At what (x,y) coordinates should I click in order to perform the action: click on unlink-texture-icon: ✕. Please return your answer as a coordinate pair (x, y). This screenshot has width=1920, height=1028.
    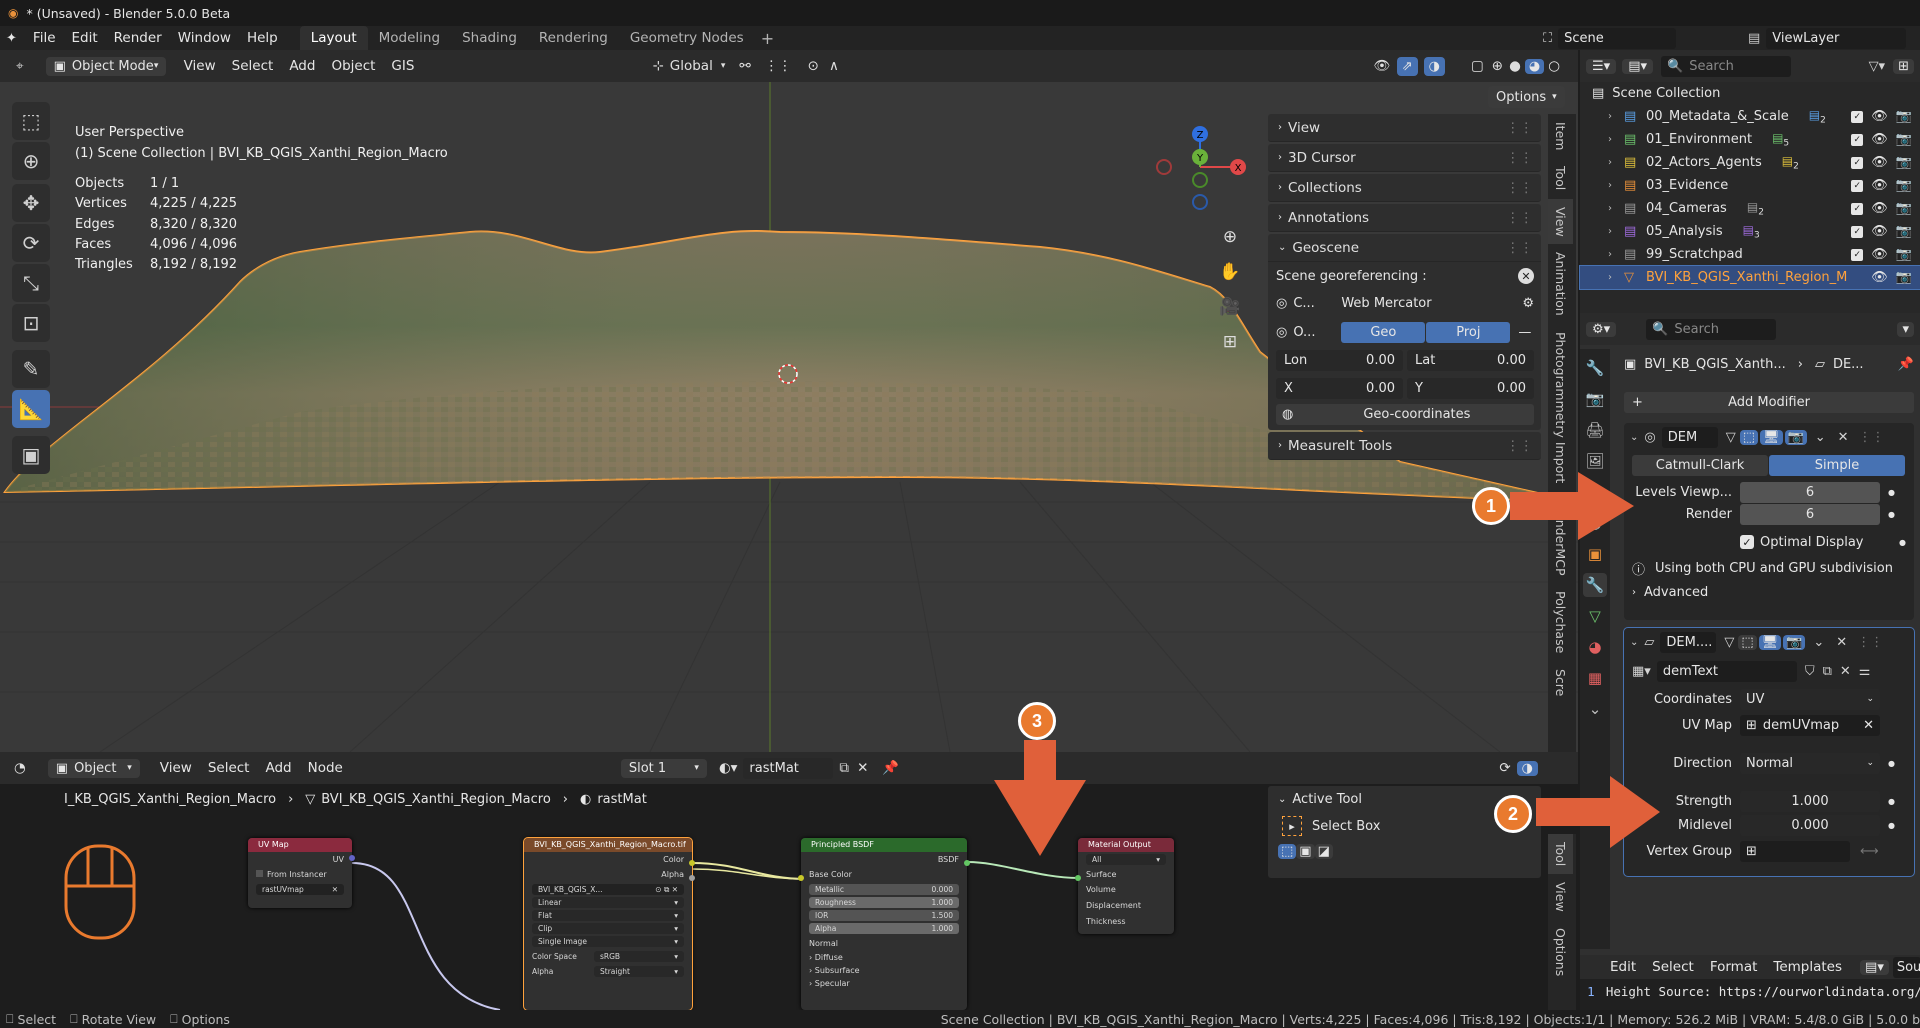
    Looking at the image, I should click on (1845, 671).